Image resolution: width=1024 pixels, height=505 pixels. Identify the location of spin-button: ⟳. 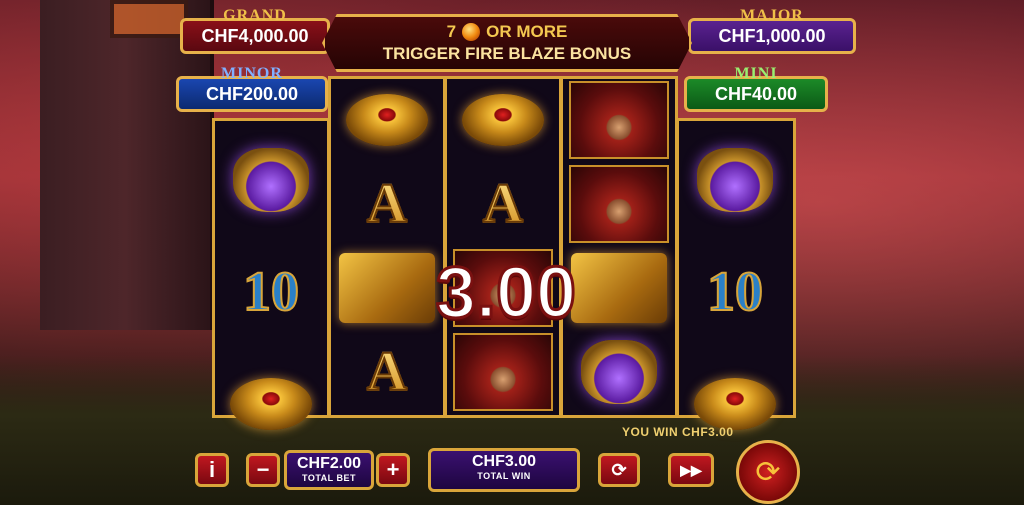
(768, 472).